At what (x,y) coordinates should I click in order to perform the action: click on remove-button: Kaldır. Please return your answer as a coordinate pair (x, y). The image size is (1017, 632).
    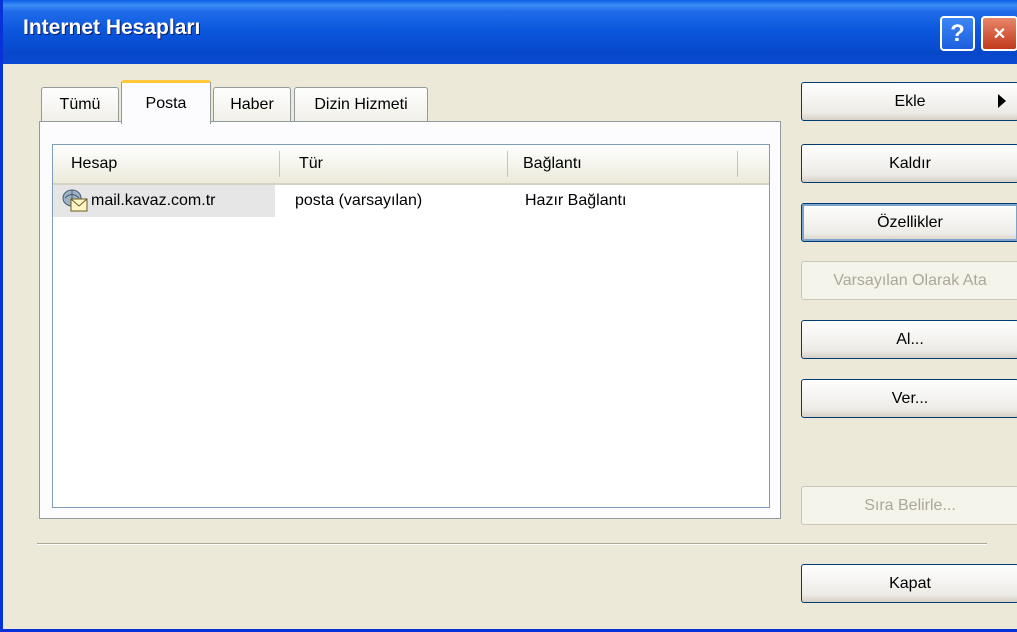
    Looking at the image, I should click on (909, 163).